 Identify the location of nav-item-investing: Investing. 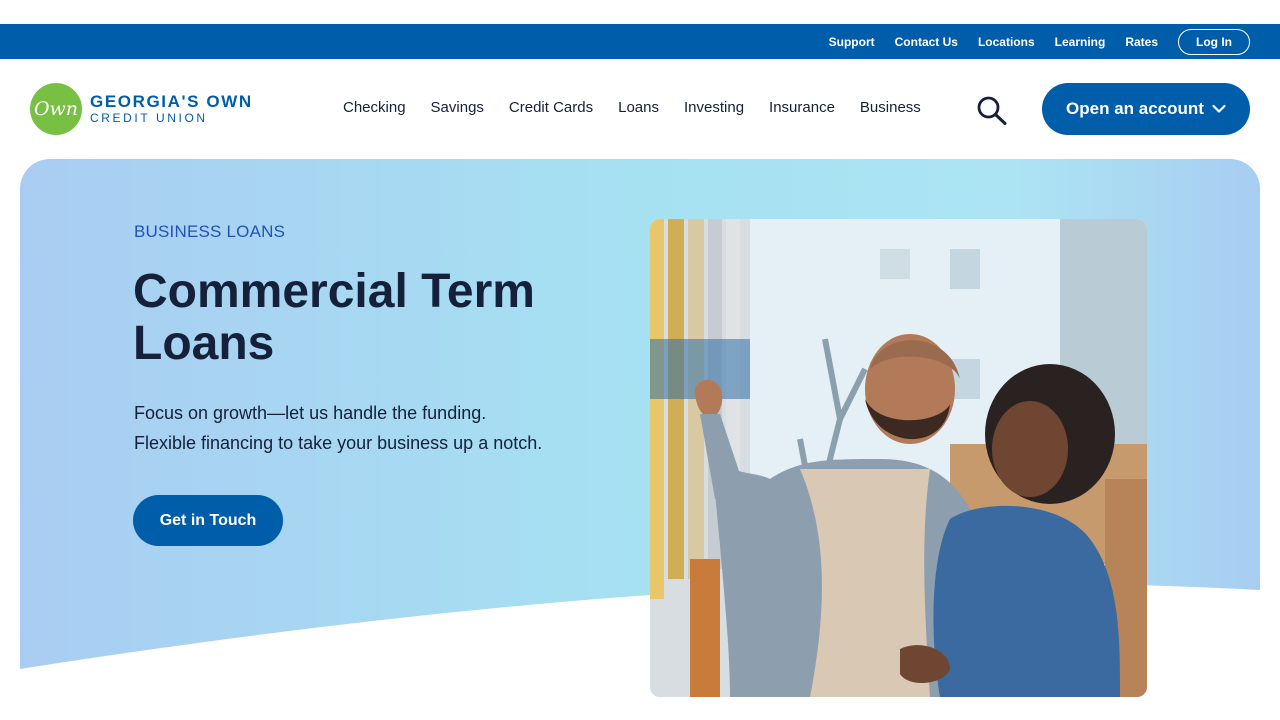
(714, 107).